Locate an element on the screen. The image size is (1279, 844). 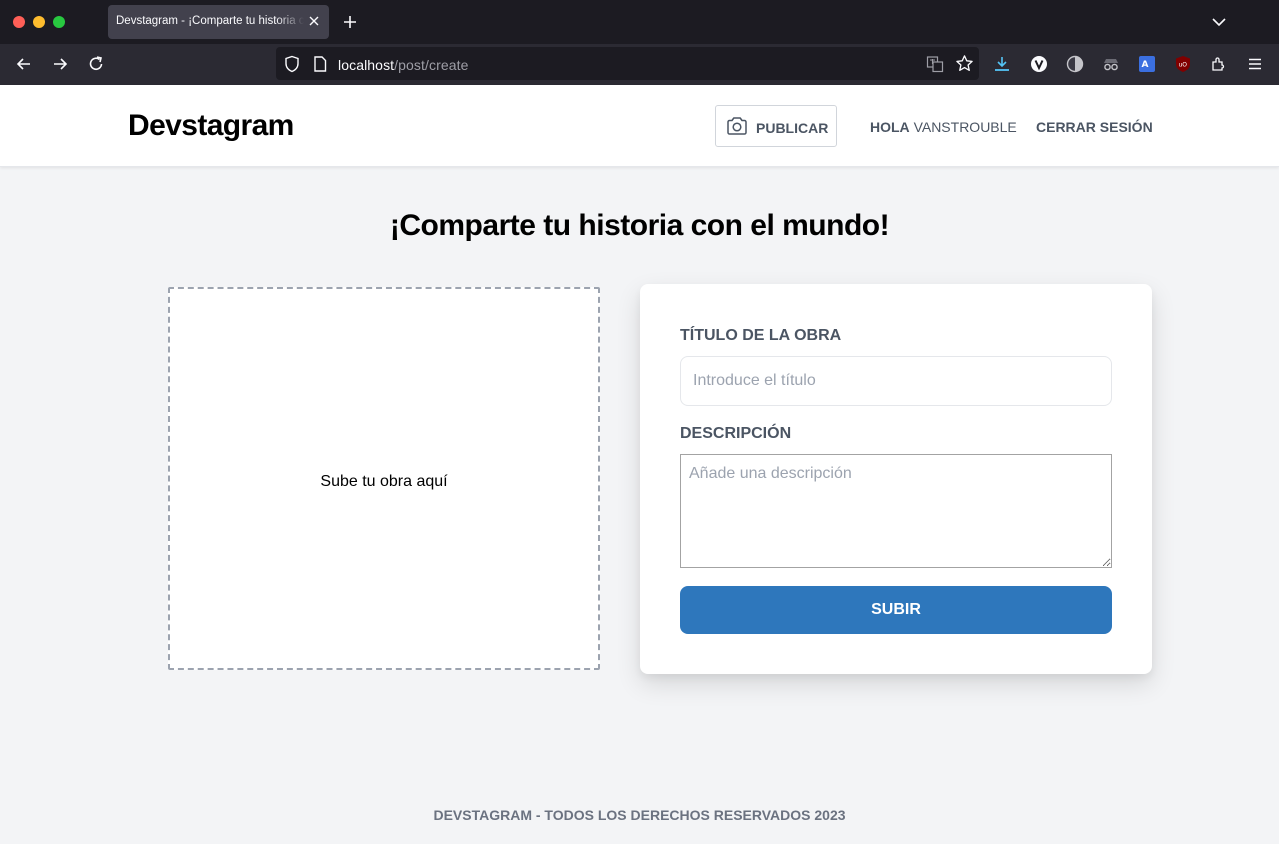
site-logo: Devstagram is located at coordinates (211, 126).